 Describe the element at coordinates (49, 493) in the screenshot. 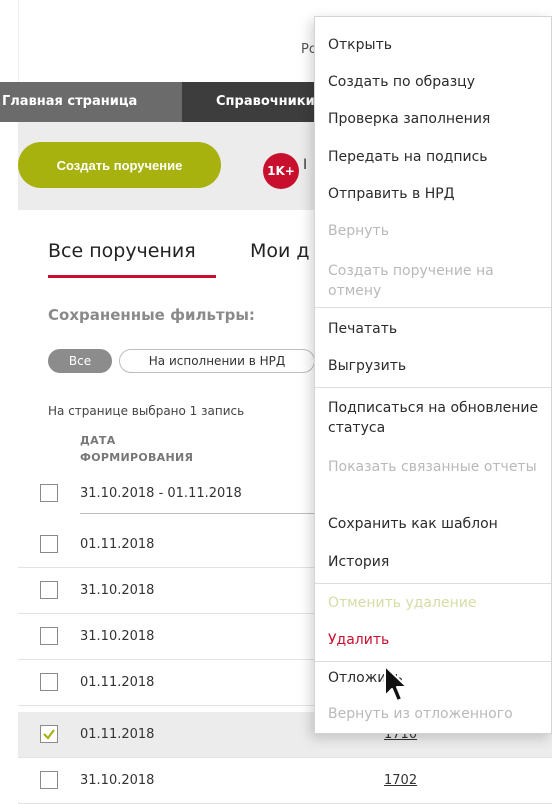

I see `select-all-checkbox` at that location.